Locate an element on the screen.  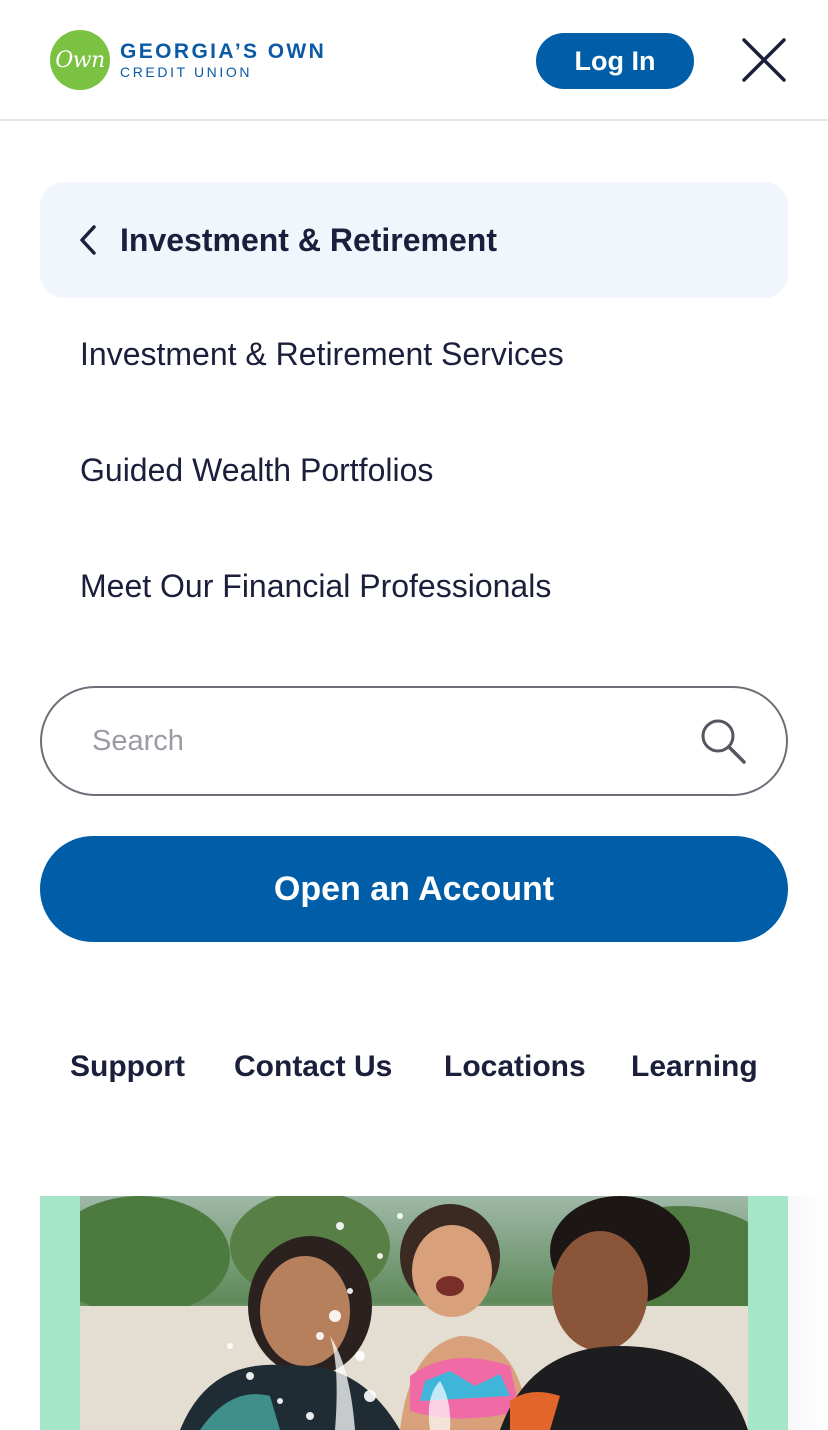
site-header: Own GEORGIA’S OWN CREDIT UNION Log In is located at coordinates (414, 60).